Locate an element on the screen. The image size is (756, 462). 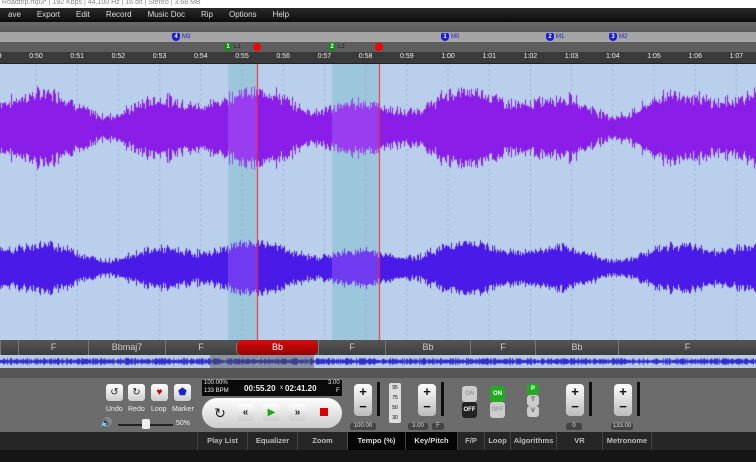
algorithm-t: T is located at coordinates (533, 400).